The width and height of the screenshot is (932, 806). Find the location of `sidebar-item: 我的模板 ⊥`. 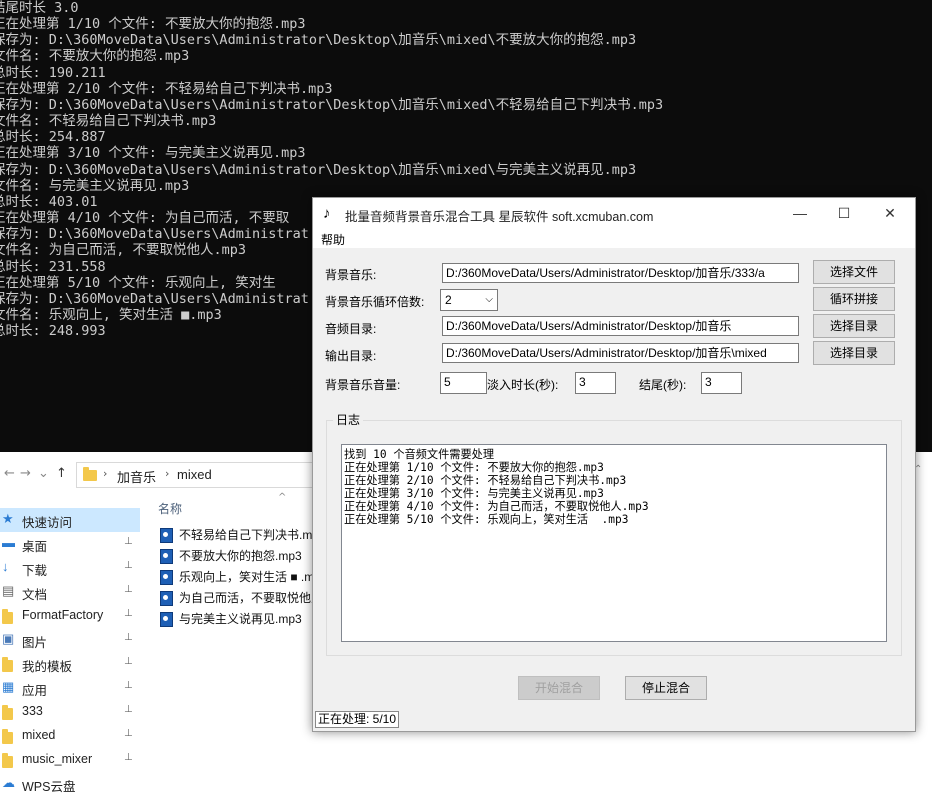

sidebar-item: 我的模板 ⊥ is located at coordinates (70, 664).